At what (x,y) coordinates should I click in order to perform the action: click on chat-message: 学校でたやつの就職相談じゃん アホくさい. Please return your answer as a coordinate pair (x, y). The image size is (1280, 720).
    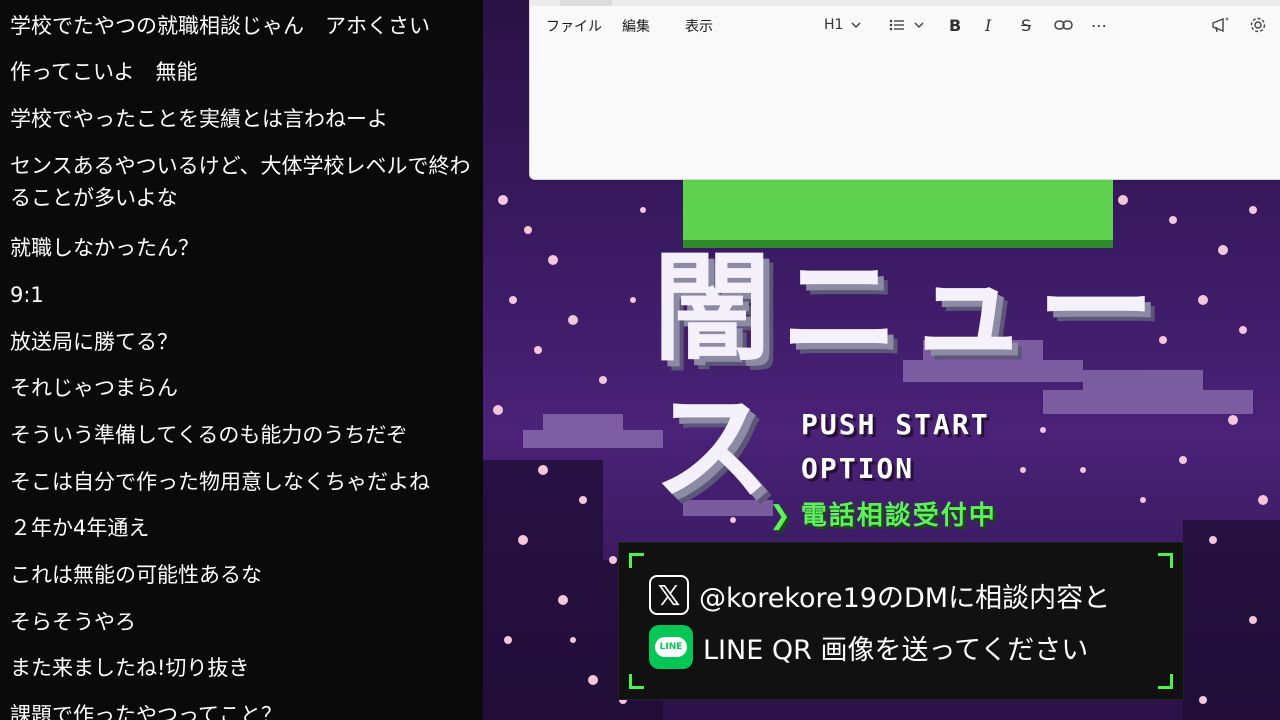
    Looking at the image, I should click on (220, 26).